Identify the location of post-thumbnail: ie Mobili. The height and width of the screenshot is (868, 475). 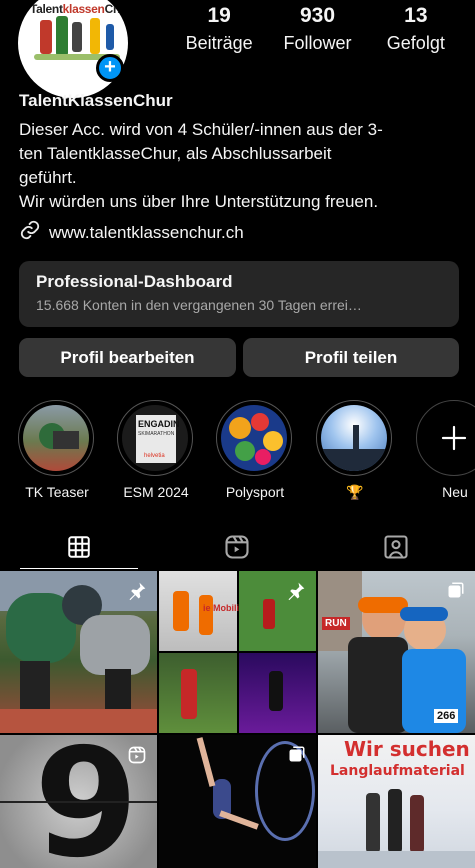
(237, 652).